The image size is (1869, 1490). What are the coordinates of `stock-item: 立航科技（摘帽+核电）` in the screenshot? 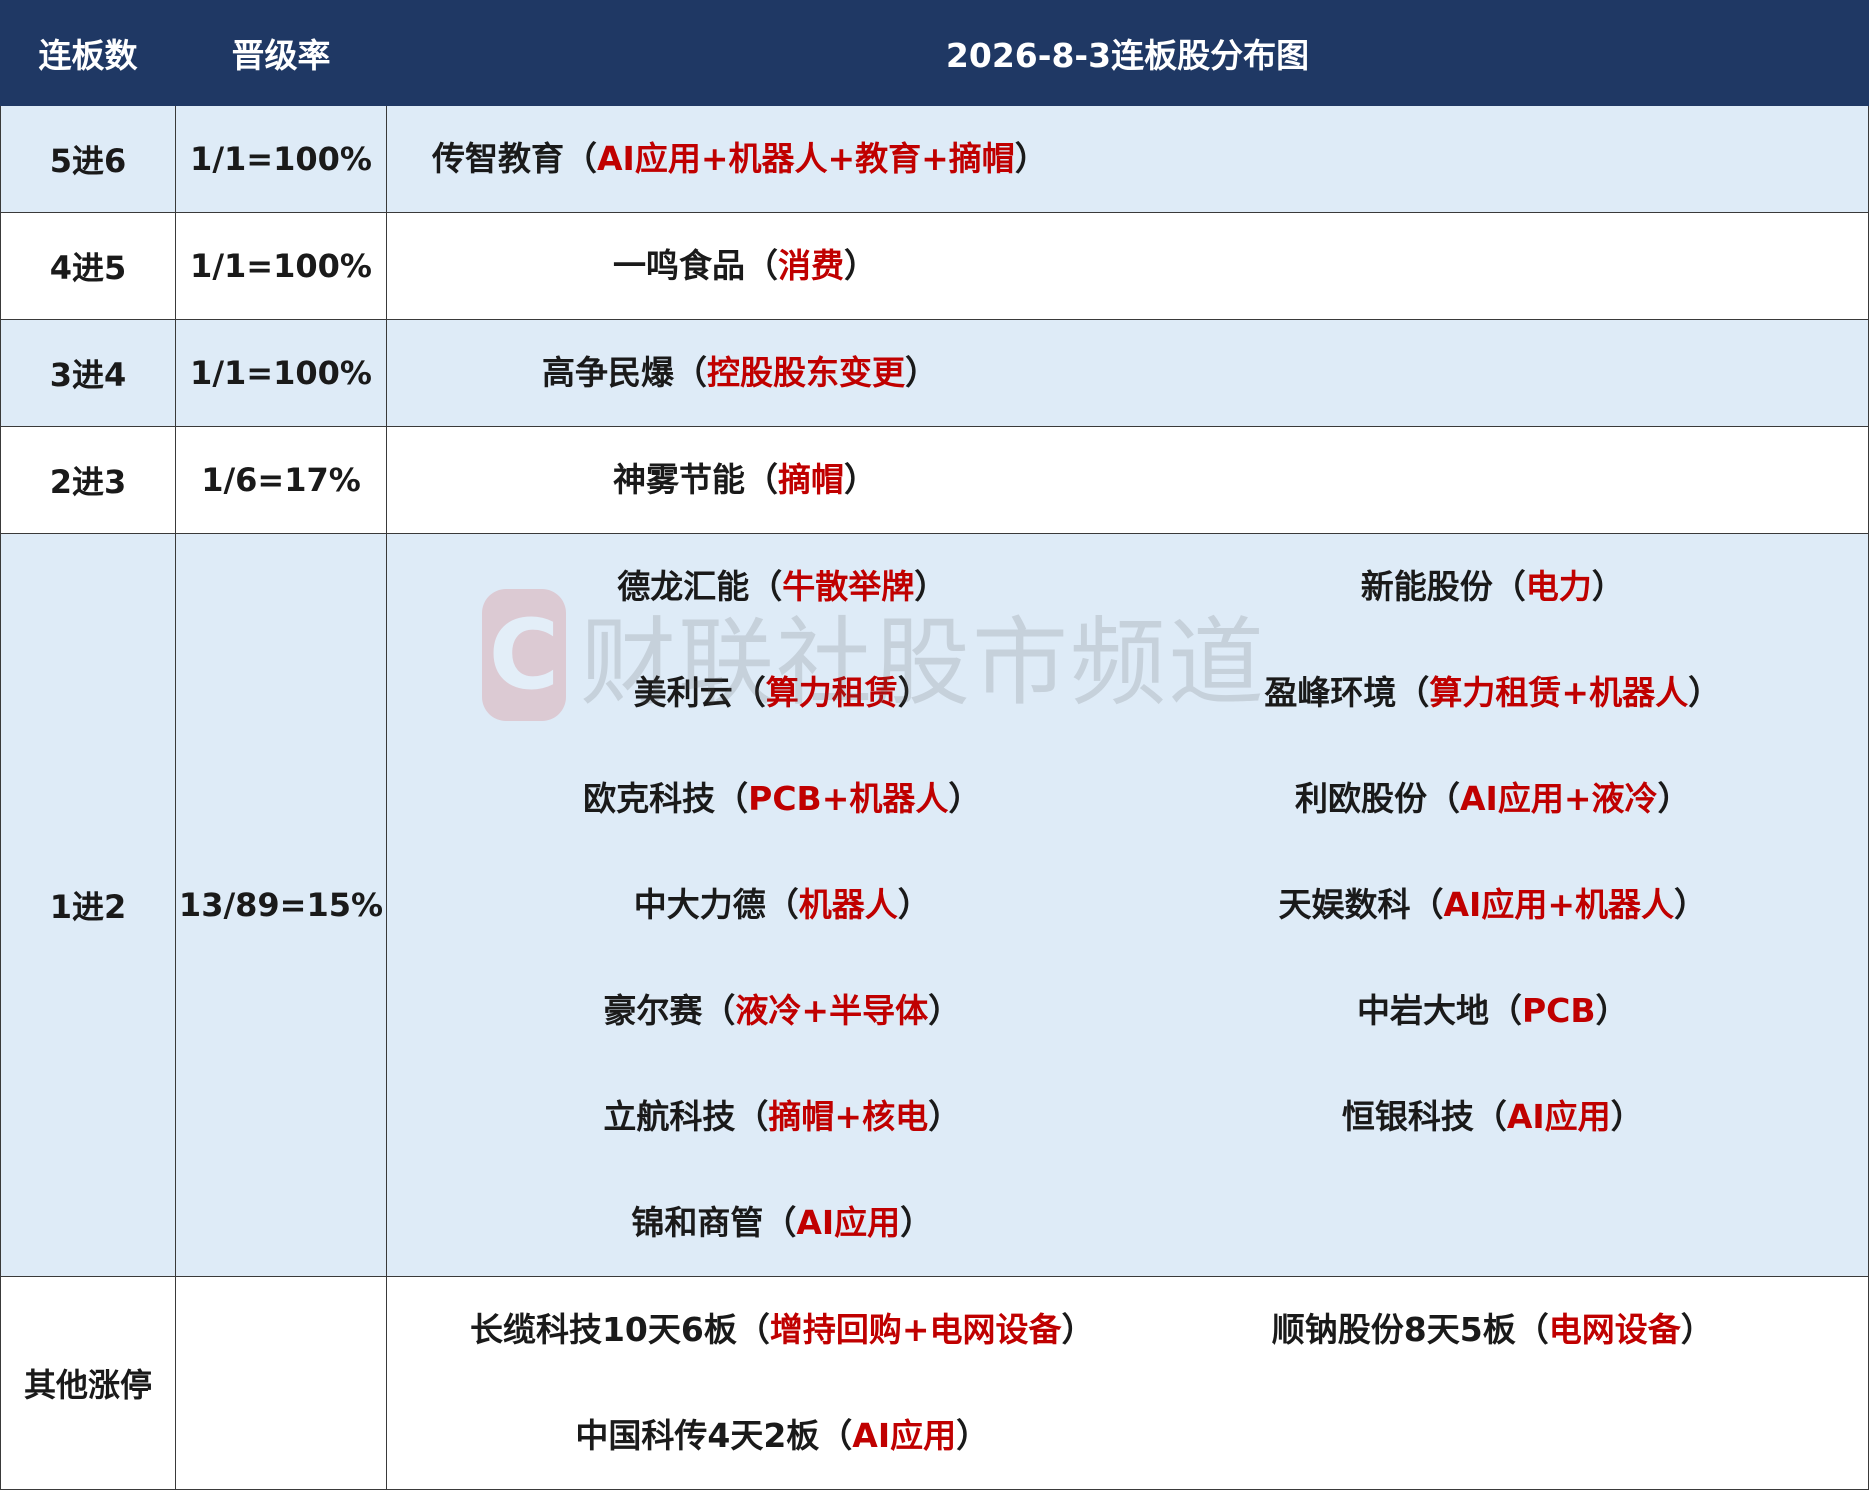 It's located at (757, 1117).